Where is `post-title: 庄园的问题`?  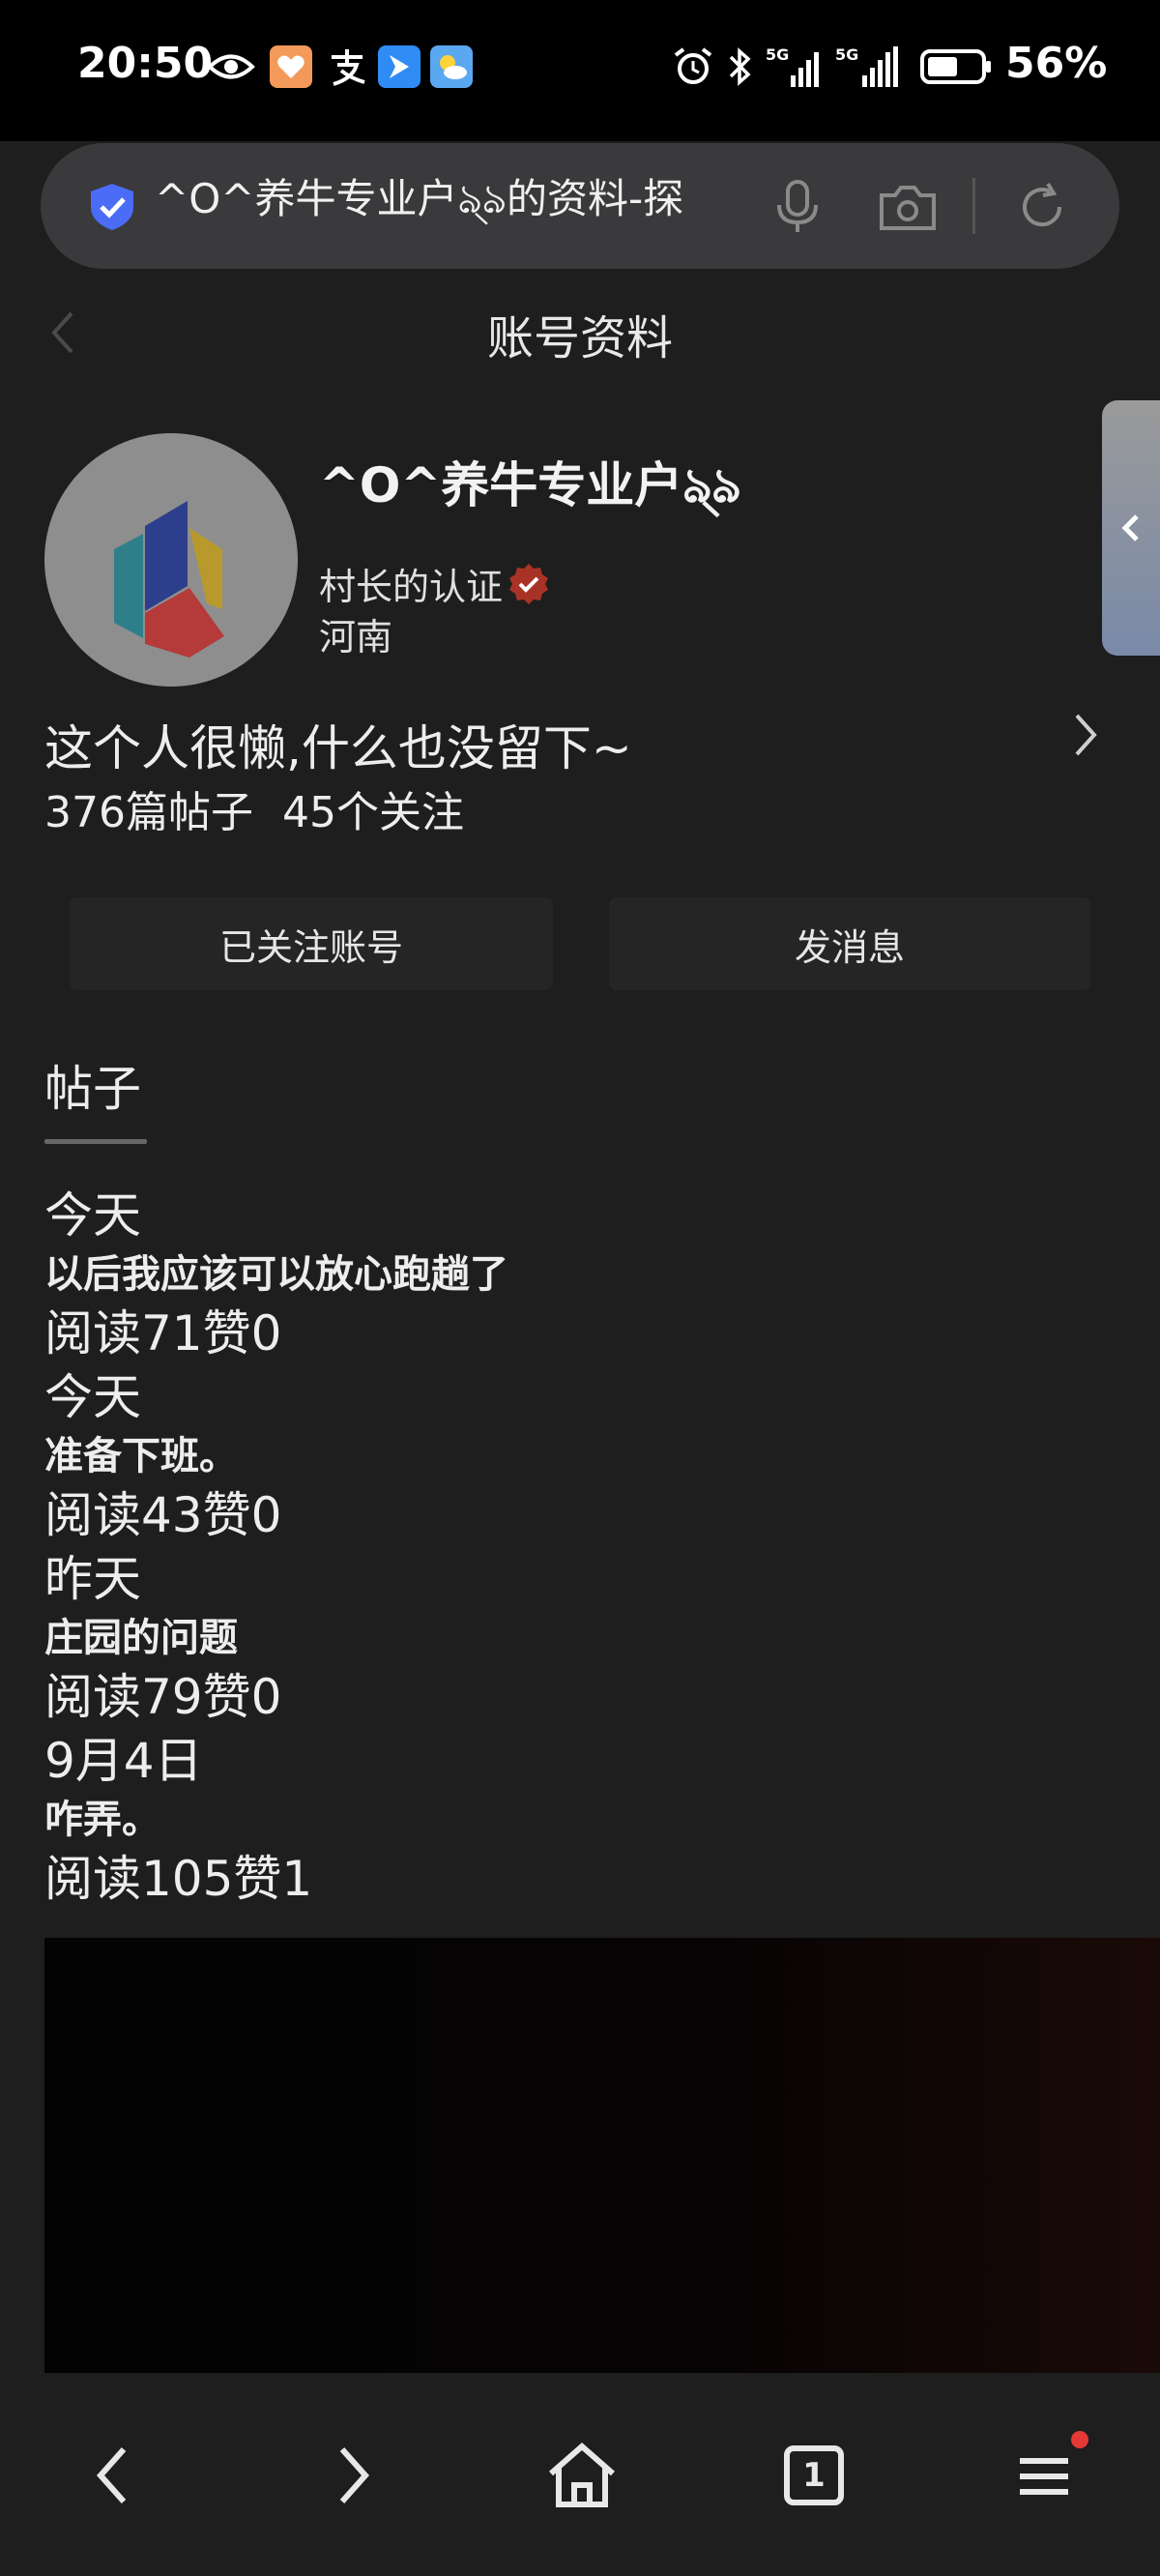 post-title: 庄园的问题 is located at coordinates (576, 1638).